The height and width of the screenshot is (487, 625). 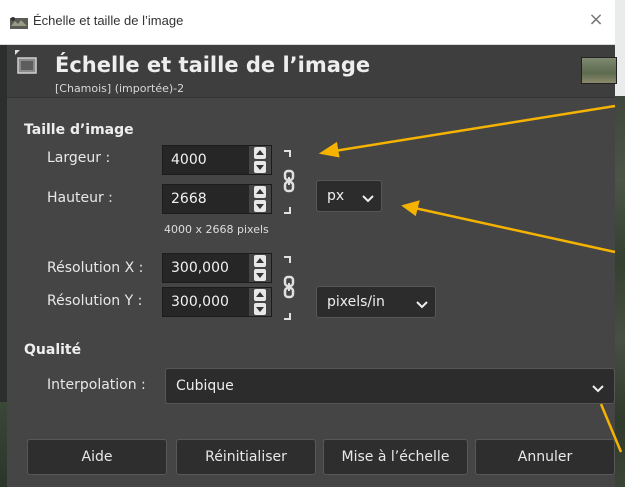 I want to click on width-spinbox: 4000, so click(x=217, y=160).